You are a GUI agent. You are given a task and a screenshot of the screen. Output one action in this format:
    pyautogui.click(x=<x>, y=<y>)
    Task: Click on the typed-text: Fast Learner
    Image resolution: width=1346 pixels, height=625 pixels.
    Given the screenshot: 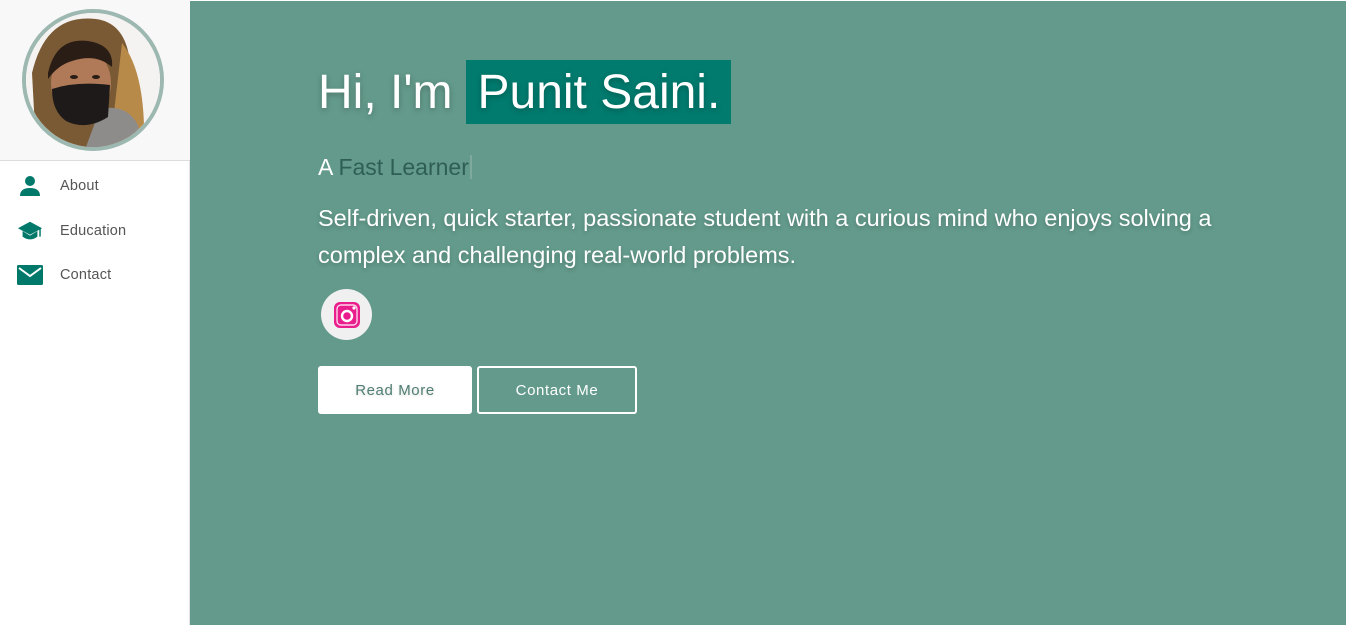 What is the action you would take?
    pyautogui.click(x=403, y=167)
    